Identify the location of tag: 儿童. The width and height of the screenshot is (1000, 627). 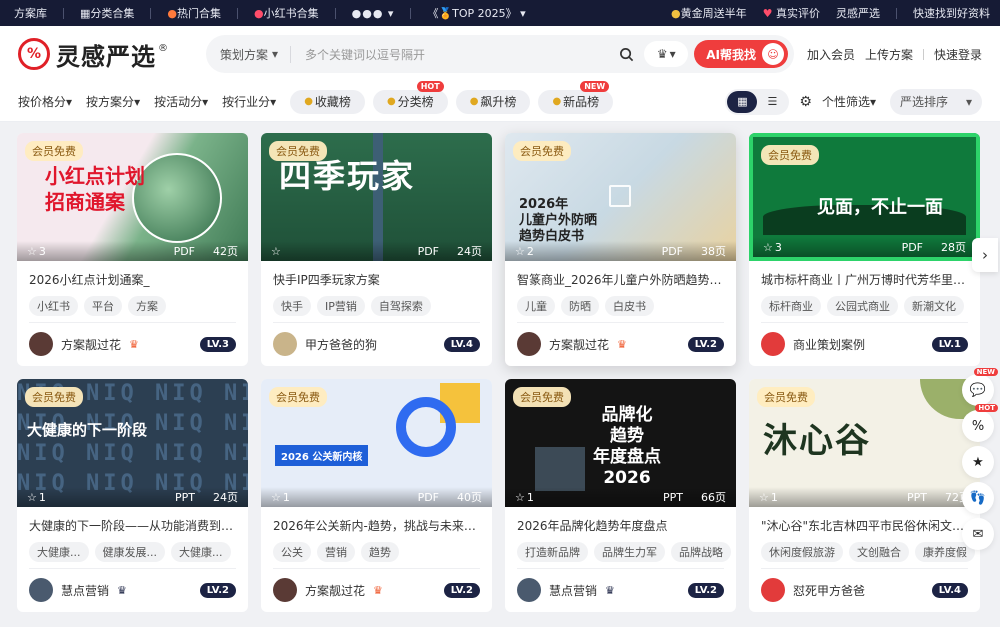
(536, 306).